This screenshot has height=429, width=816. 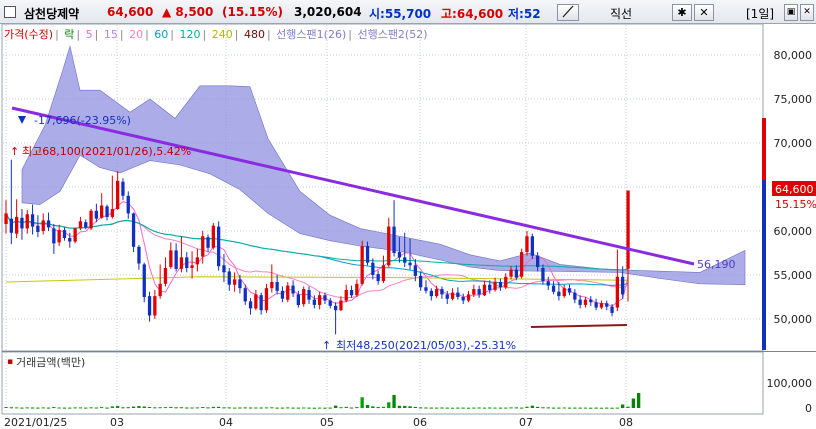 I want to click on current-price-tag-text: 64,600, so click(x=794, y=189).